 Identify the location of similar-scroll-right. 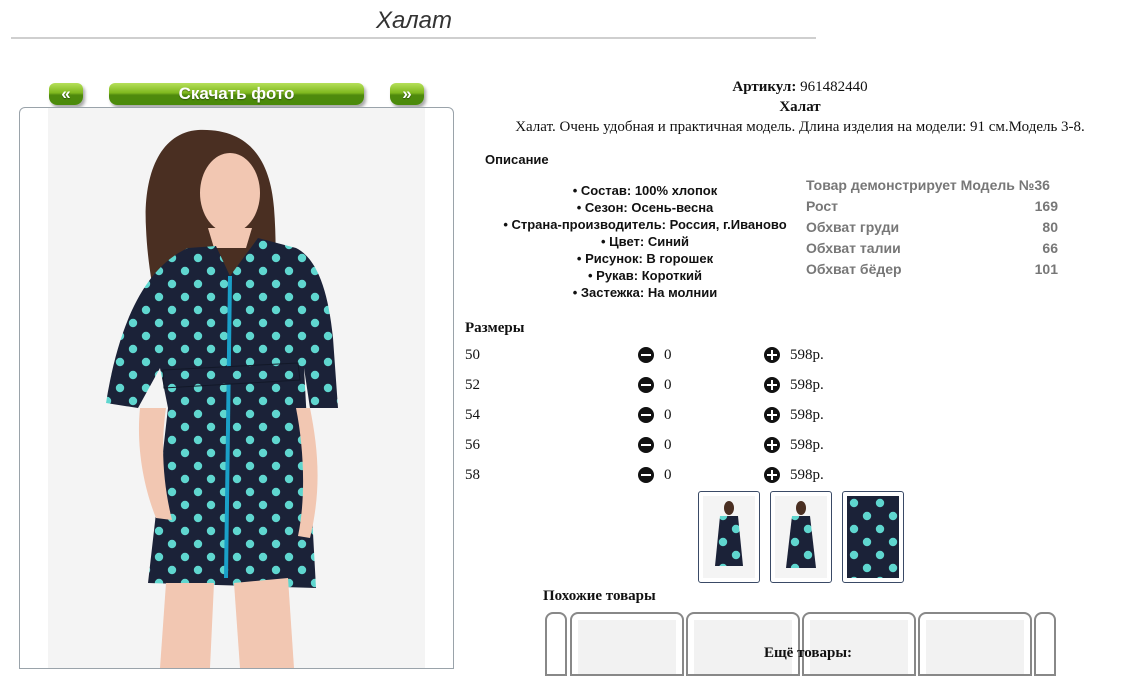
(1045, 644).